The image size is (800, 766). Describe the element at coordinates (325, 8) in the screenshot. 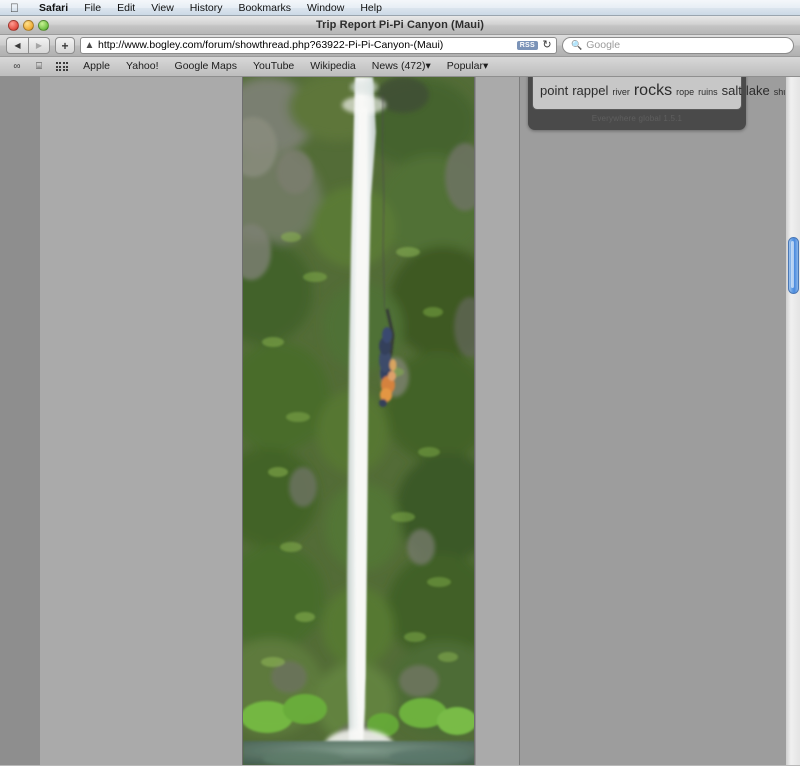

I see `menu-item-window: Window` at that location.